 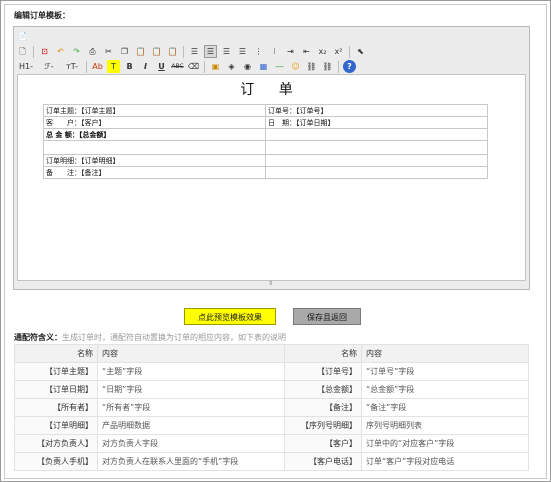 I want to click on table-cell: “所有者”字段, so click(x=191, y=407).